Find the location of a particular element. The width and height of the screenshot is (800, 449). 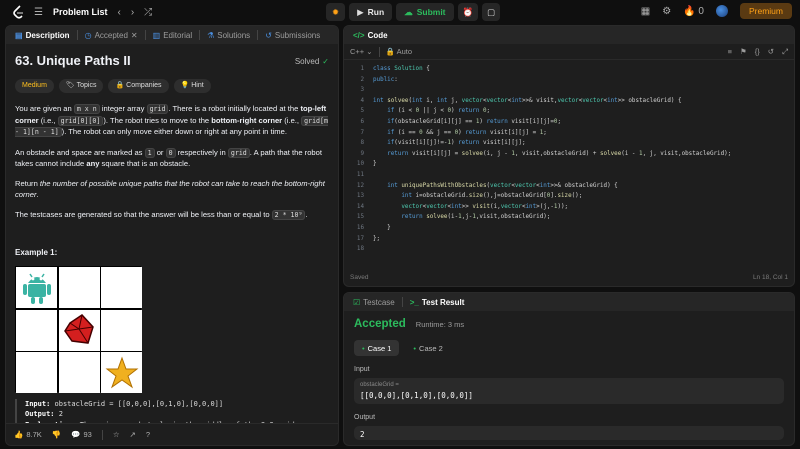

check-circle-icon: ◷ is located at coordinates (88, 35).